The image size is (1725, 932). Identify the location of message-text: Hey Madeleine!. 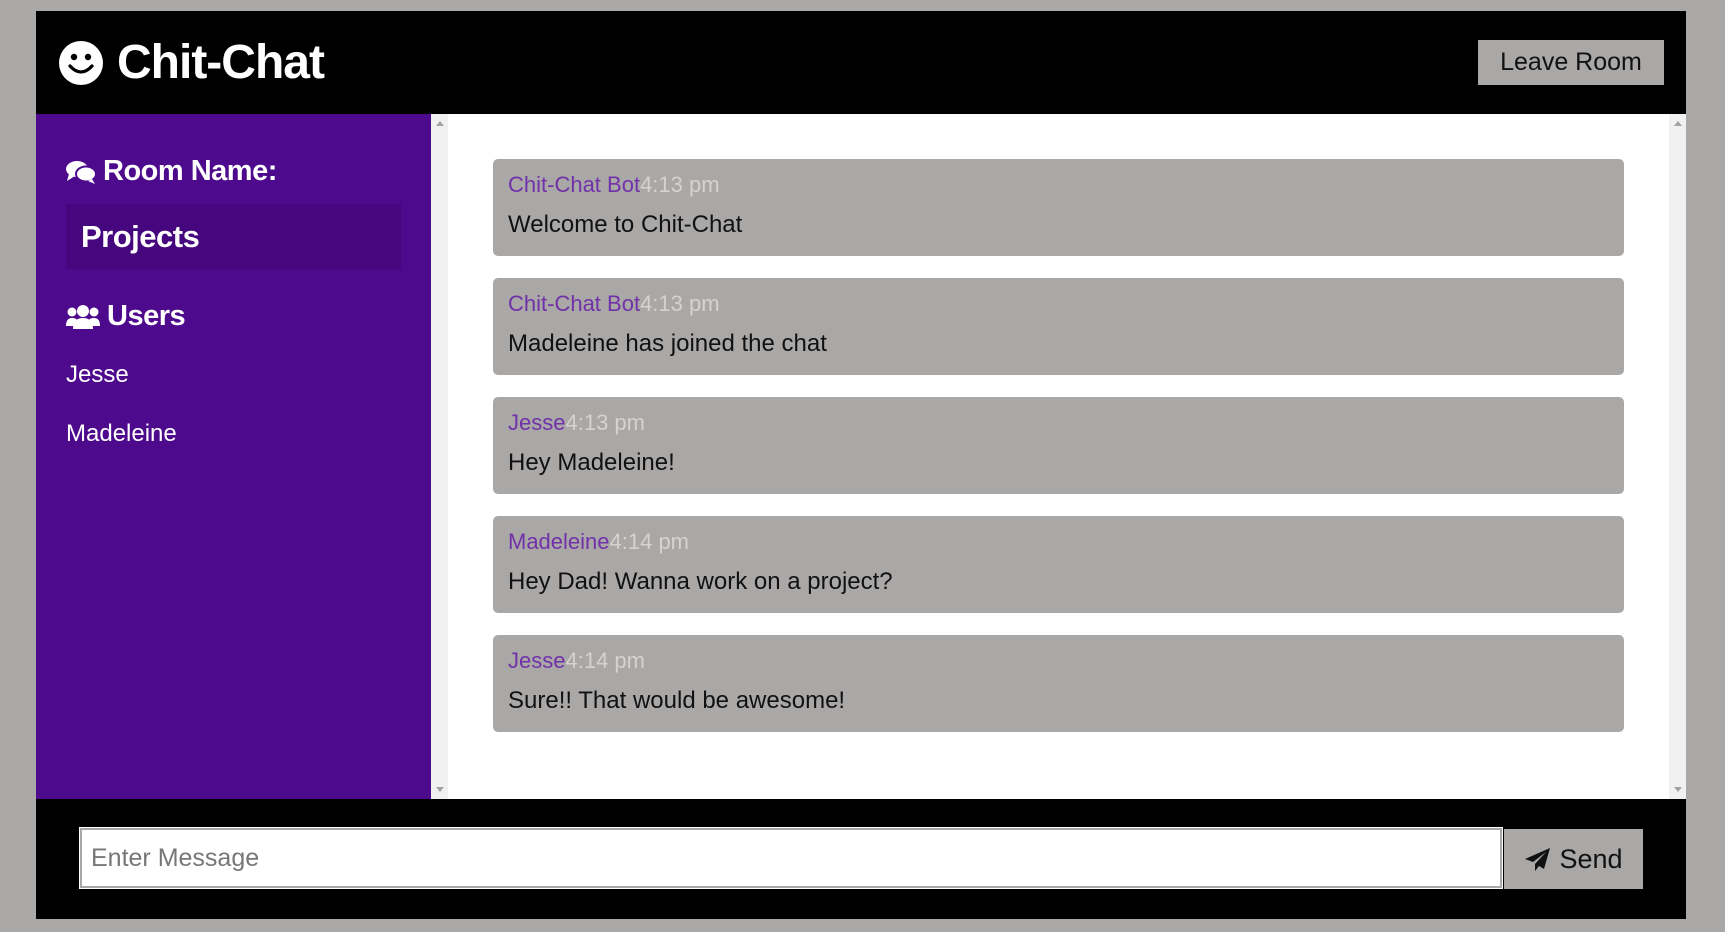
(591, 462).